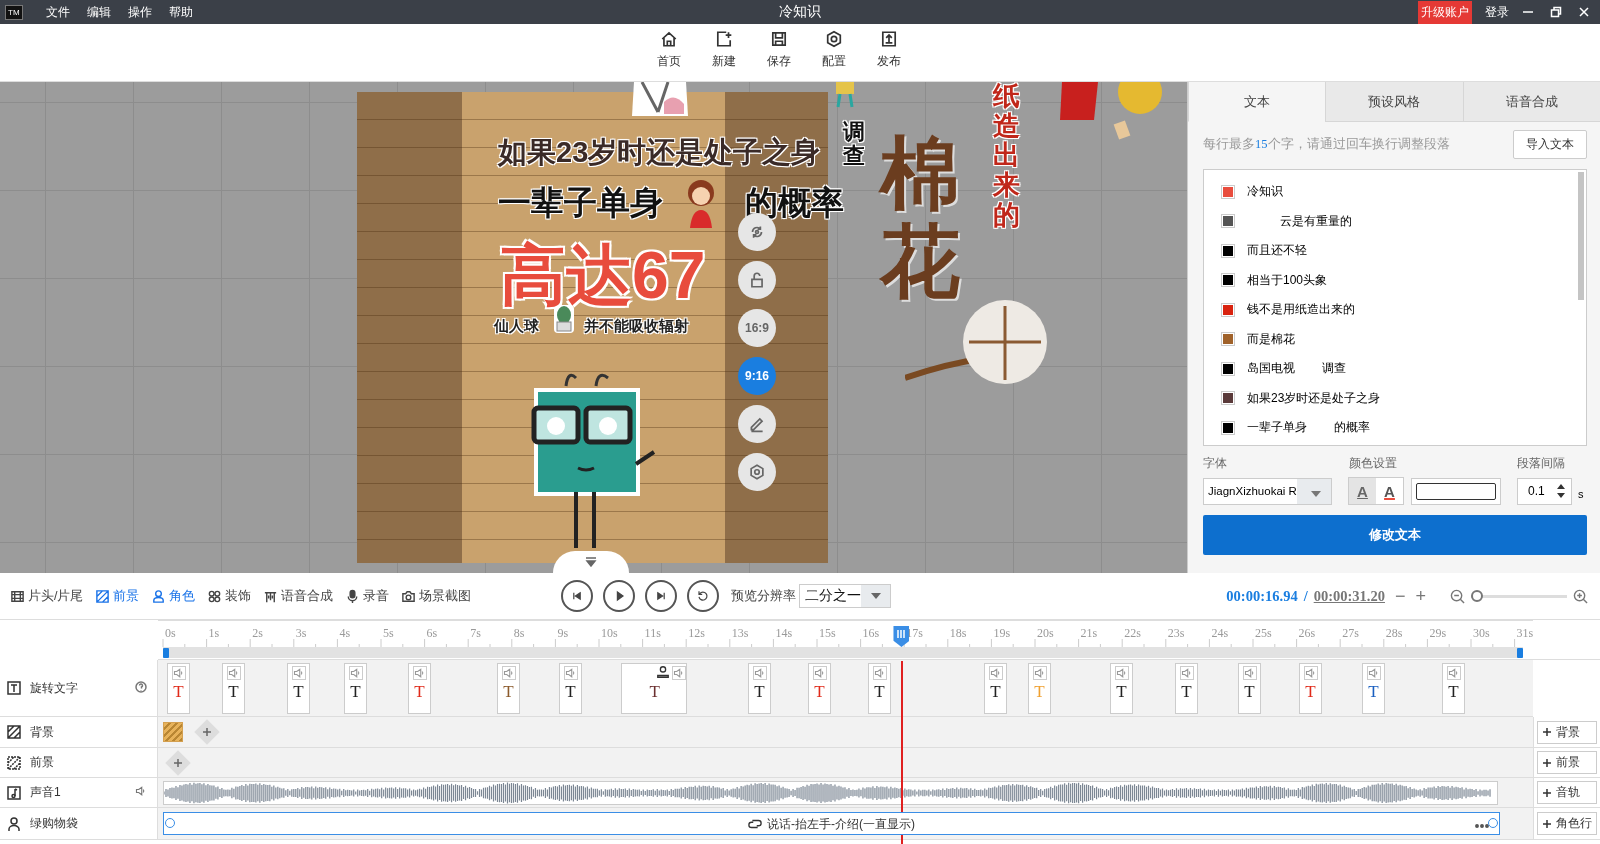 Image resolution: width=1600 pixels, height=844 pixels. Describe the element at coordinates (141, 686) in the screenshot. I see `help-icon` at that location.